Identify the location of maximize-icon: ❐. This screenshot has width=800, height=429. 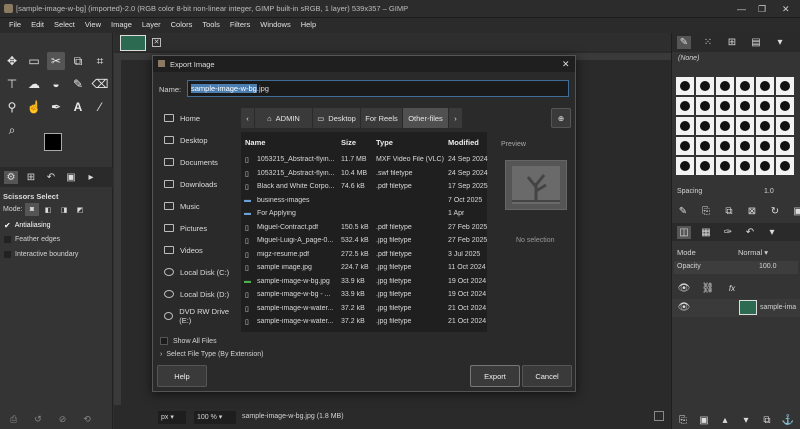
(762, 9).